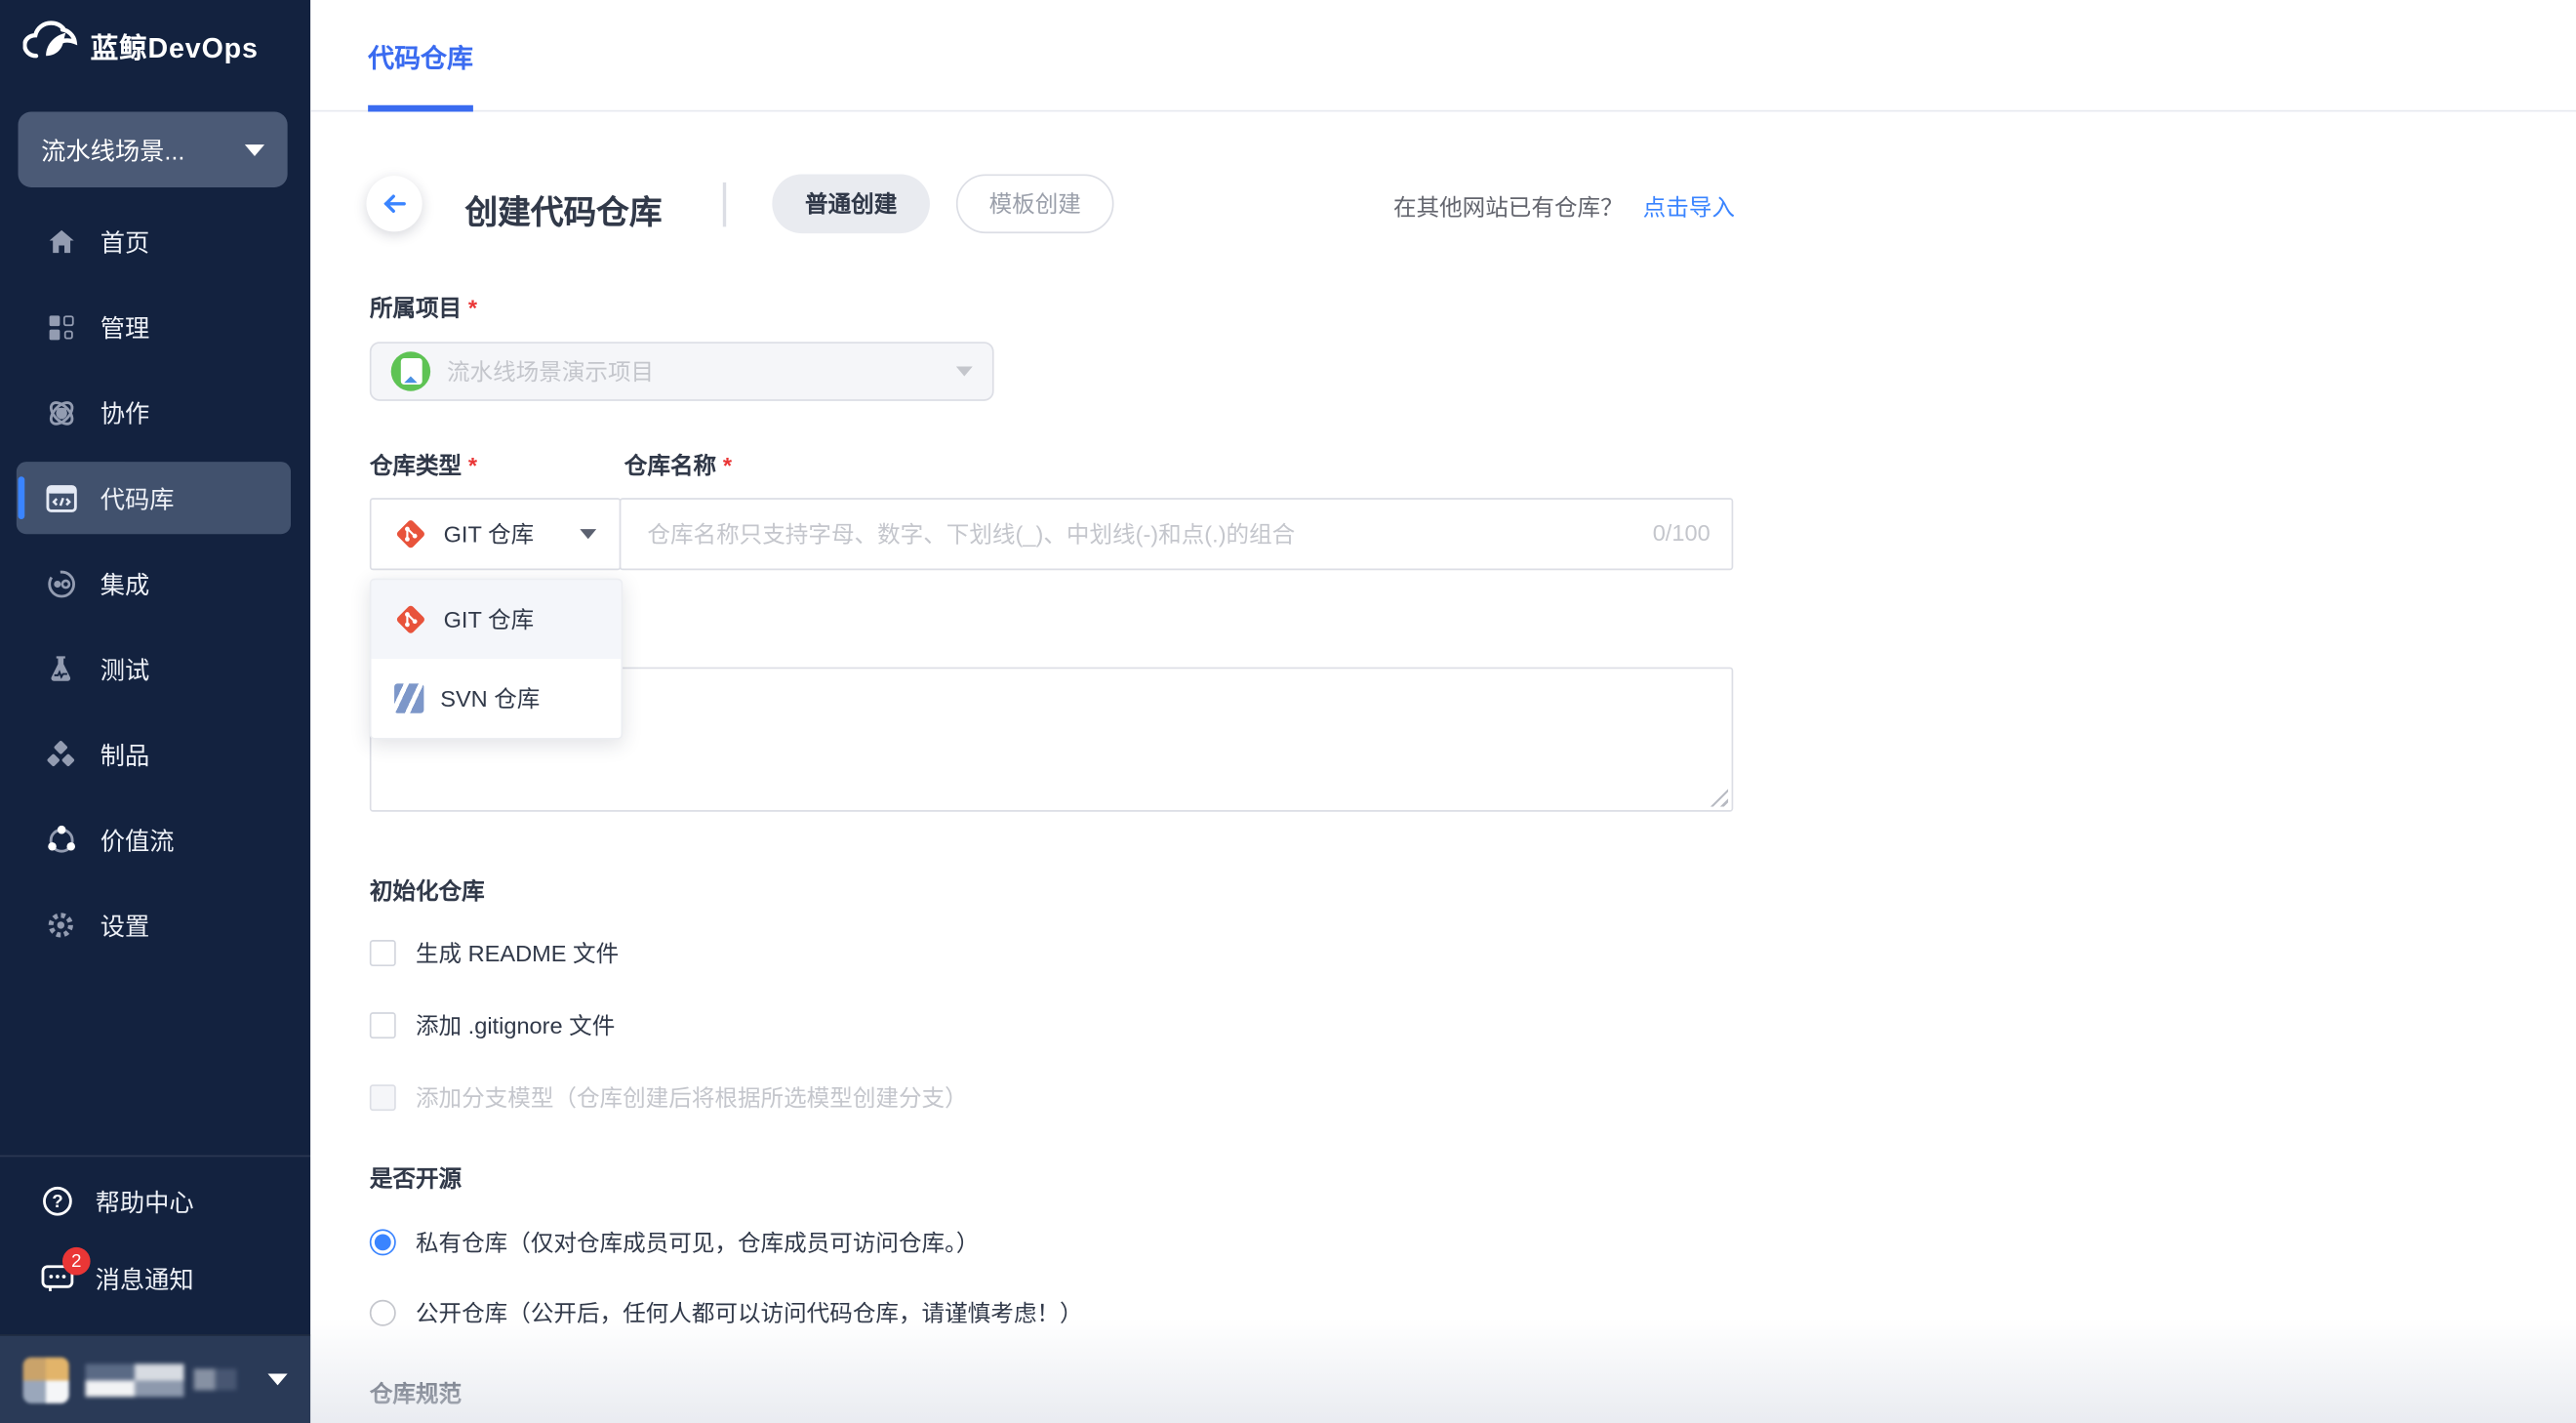 Image resolution: width=2576 pixels, height=1423 pixels. What do you see at coordinates (674, 1242) in the screenshot?
I see `radio-private: 私有仓库（仅对仓库成员可见，仓库成员可访问仓库。）` at bounding box center [674, 1242].